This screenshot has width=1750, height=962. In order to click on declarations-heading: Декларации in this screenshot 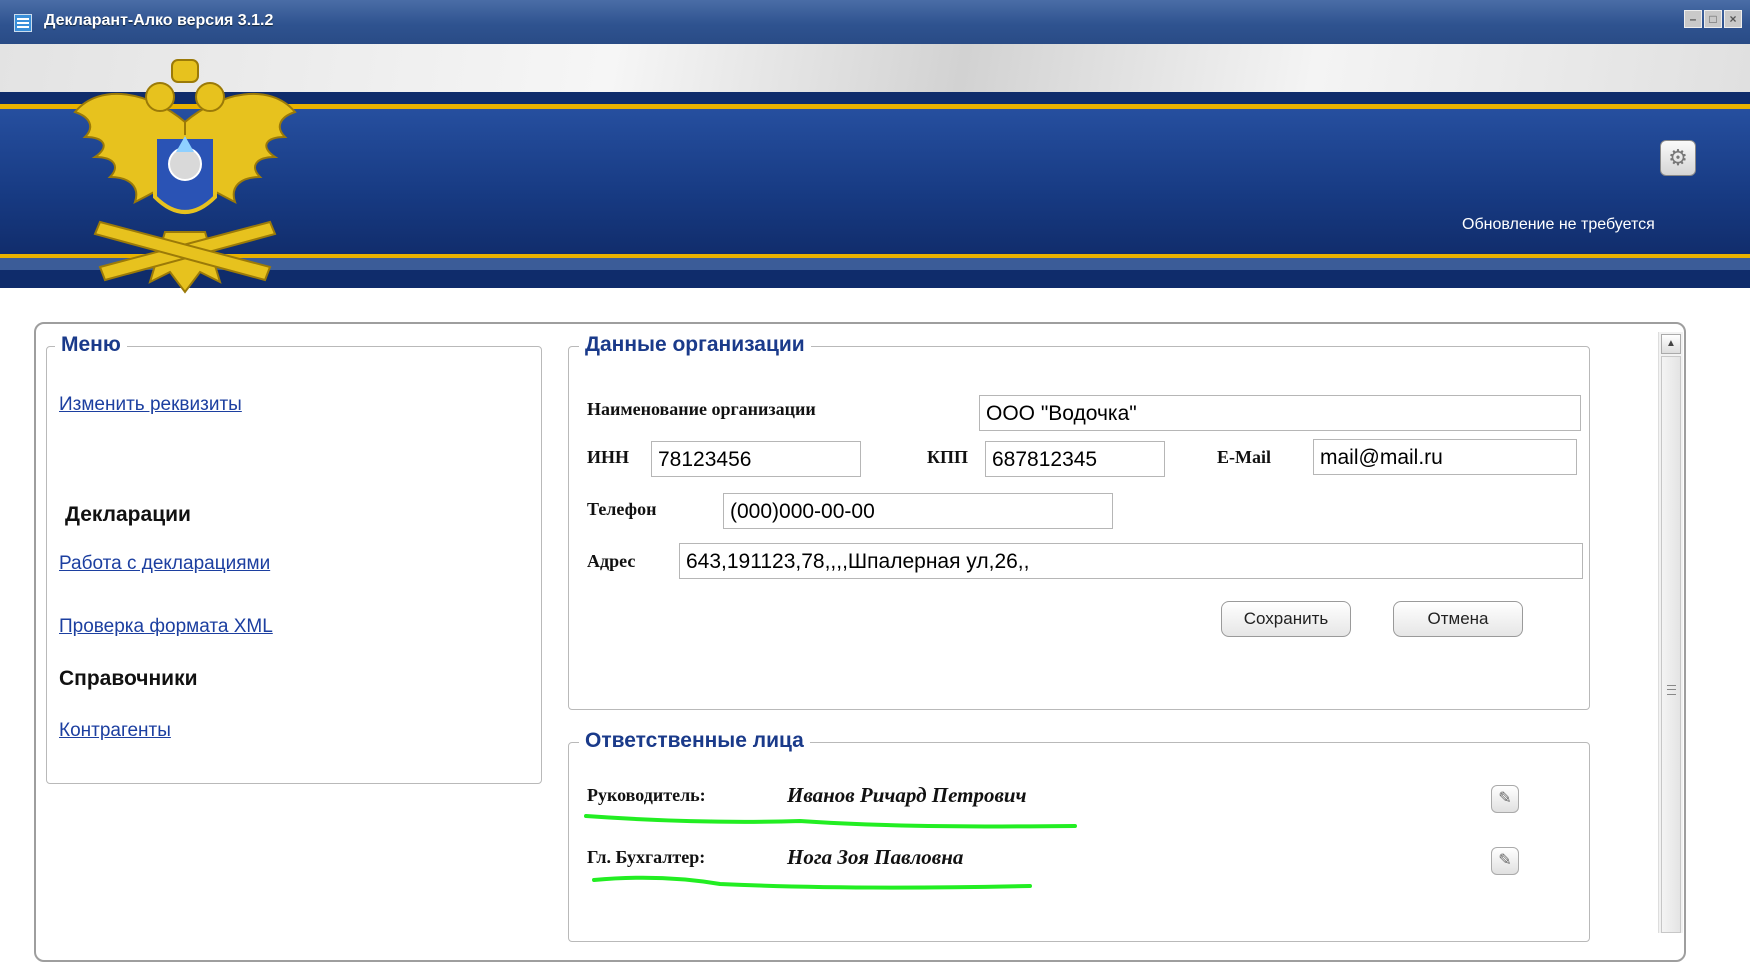, I will do `click(128, 514)`.